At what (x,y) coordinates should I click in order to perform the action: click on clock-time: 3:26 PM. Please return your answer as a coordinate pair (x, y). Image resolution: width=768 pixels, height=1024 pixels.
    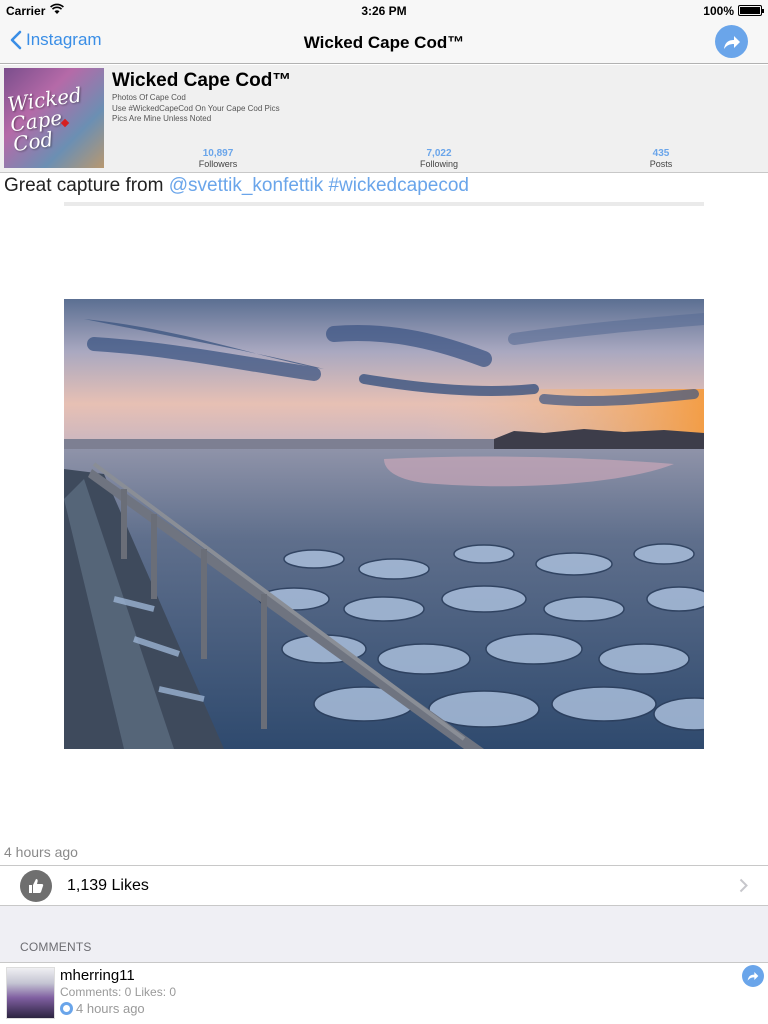
    Looking at the image, I should click on (384, 11).